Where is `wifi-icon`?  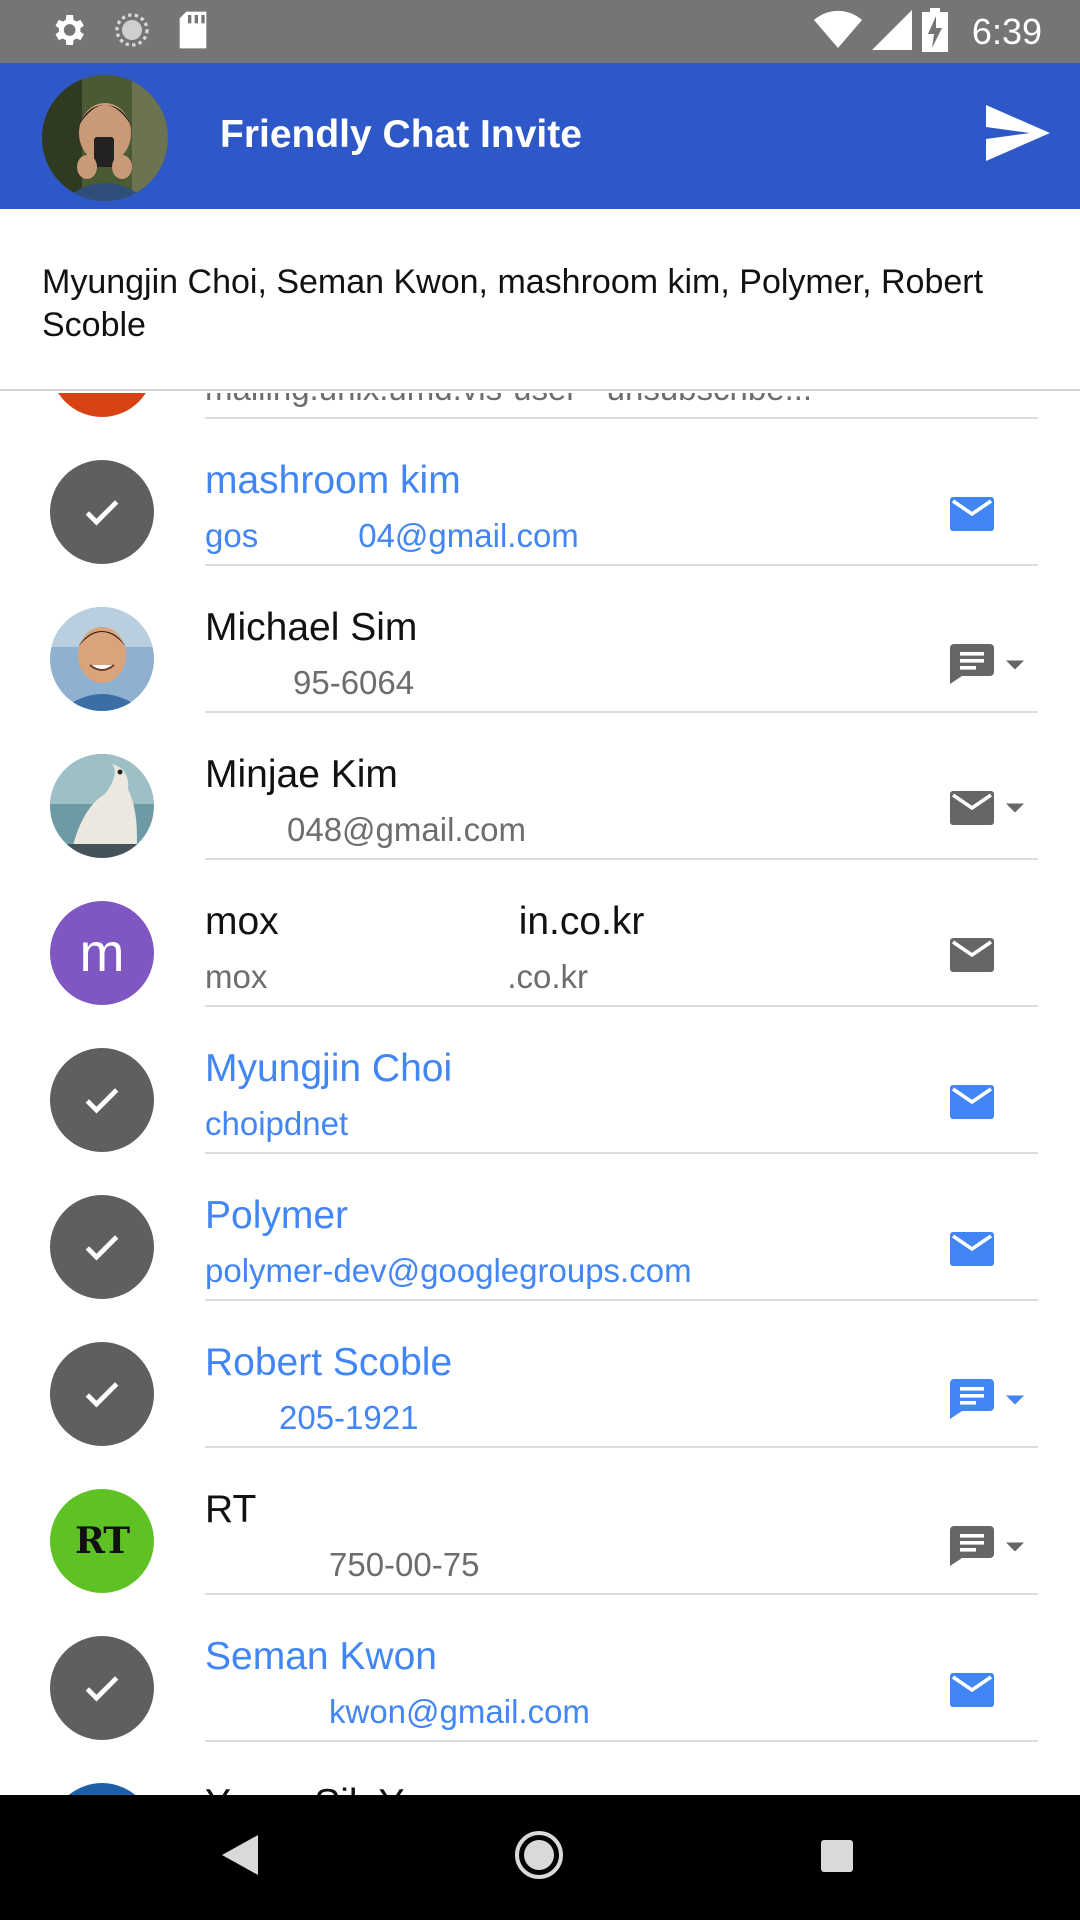
wifi-icon is located at coordinates (837, 32).